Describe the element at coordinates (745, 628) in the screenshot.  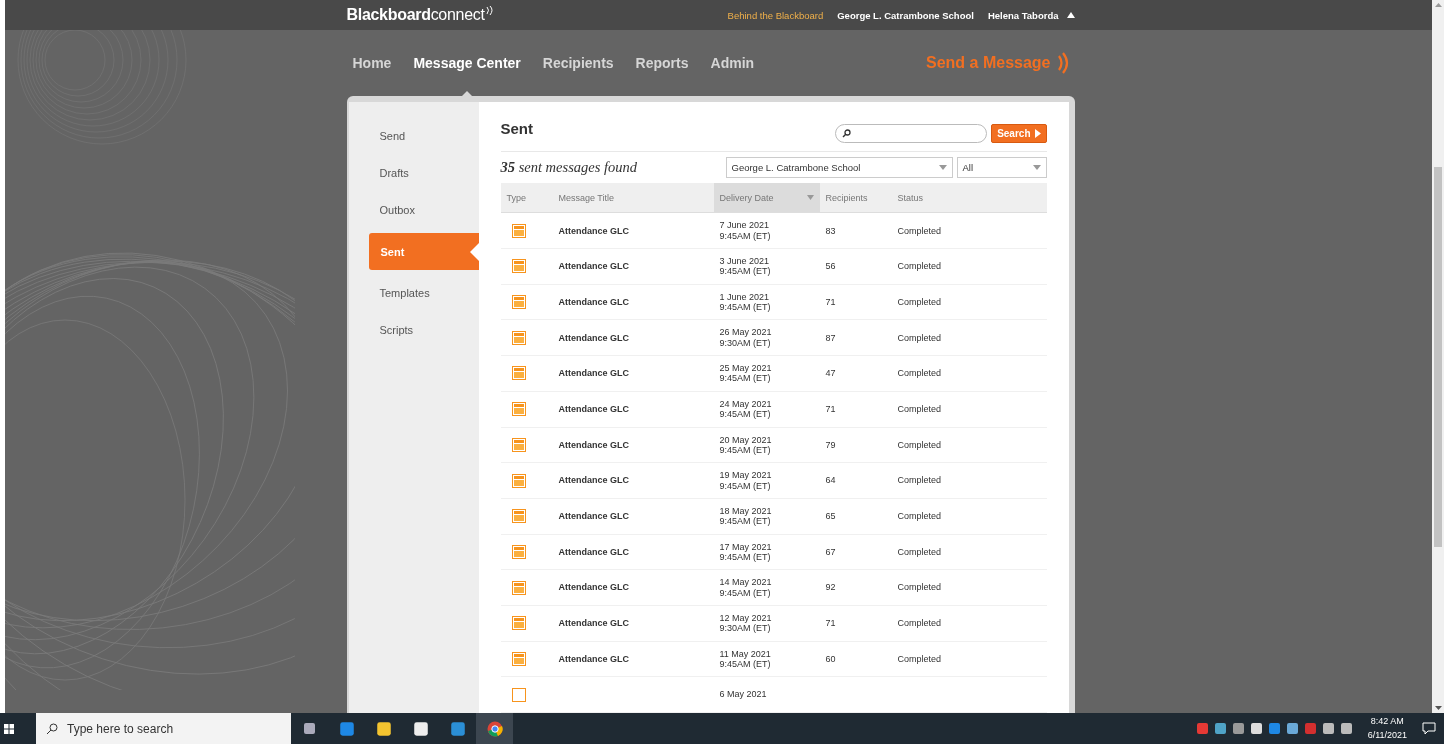
I see `delivery-time: 9:30AM (ET)` at that location.